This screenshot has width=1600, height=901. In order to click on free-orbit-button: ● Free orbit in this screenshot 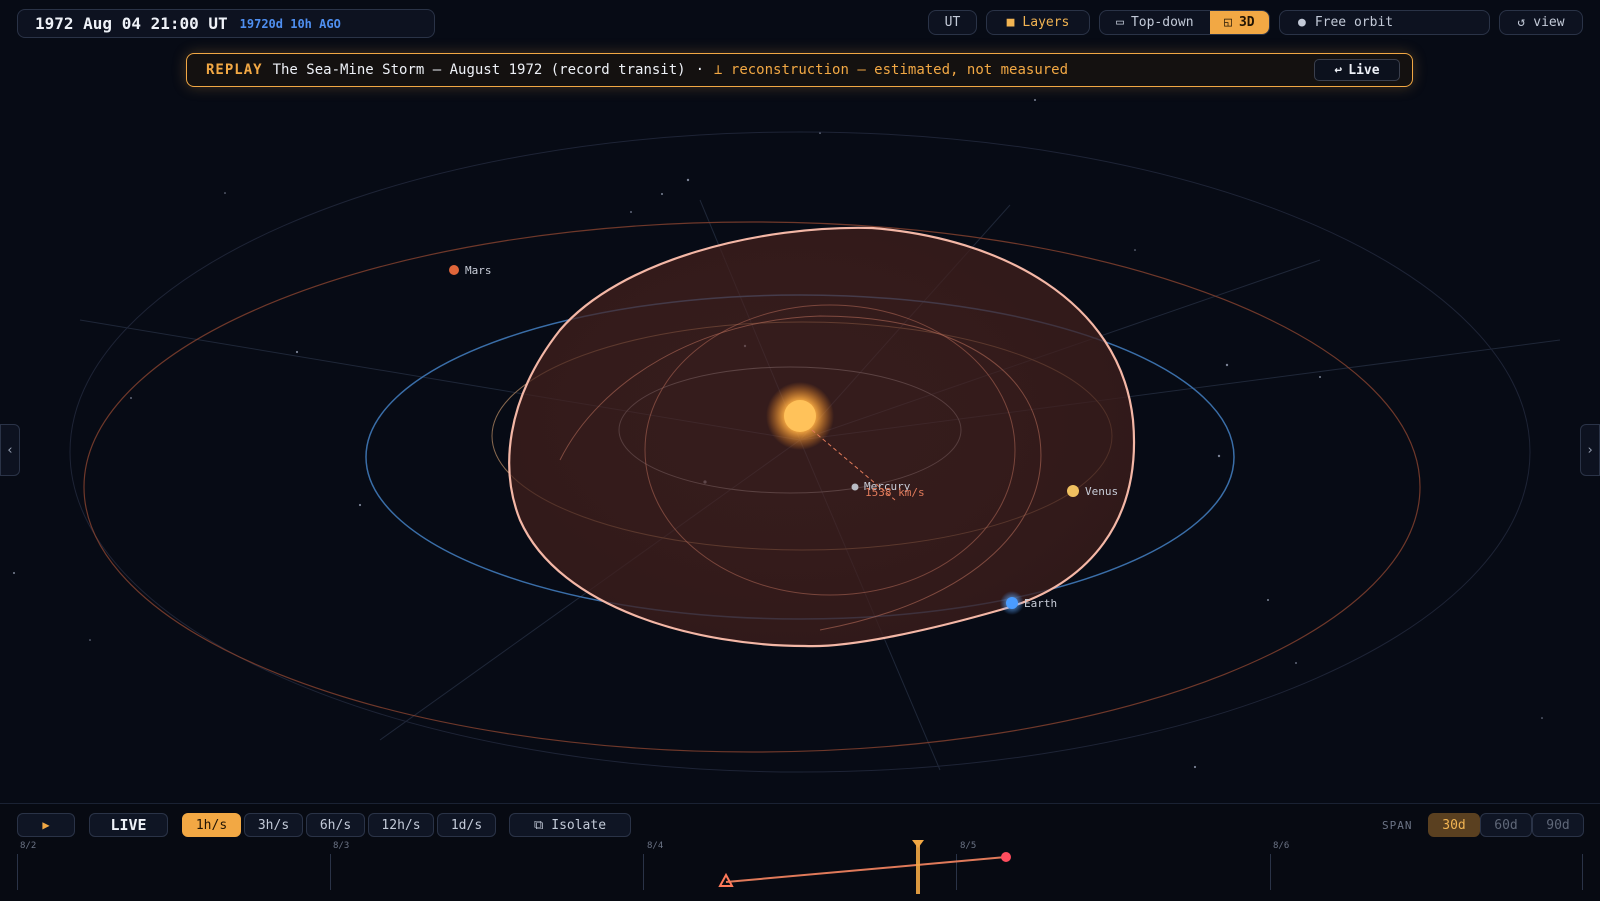, I will do `click(1384, 22)`.